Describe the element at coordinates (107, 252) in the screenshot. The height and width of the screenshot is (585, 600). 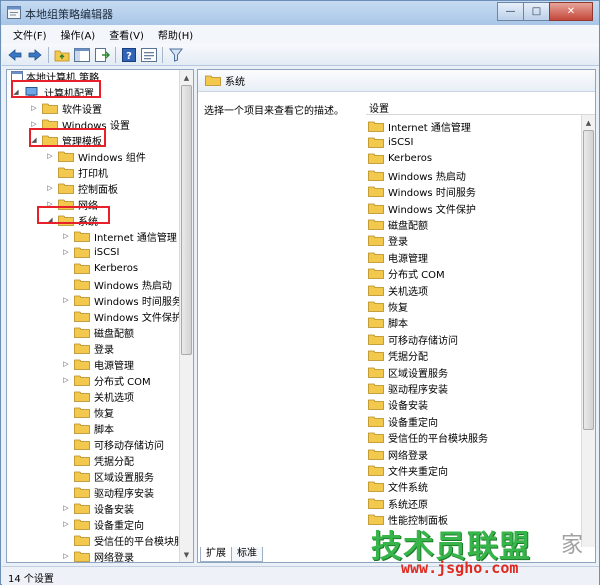
I see `tree-item-label: iSCSI` at that location.